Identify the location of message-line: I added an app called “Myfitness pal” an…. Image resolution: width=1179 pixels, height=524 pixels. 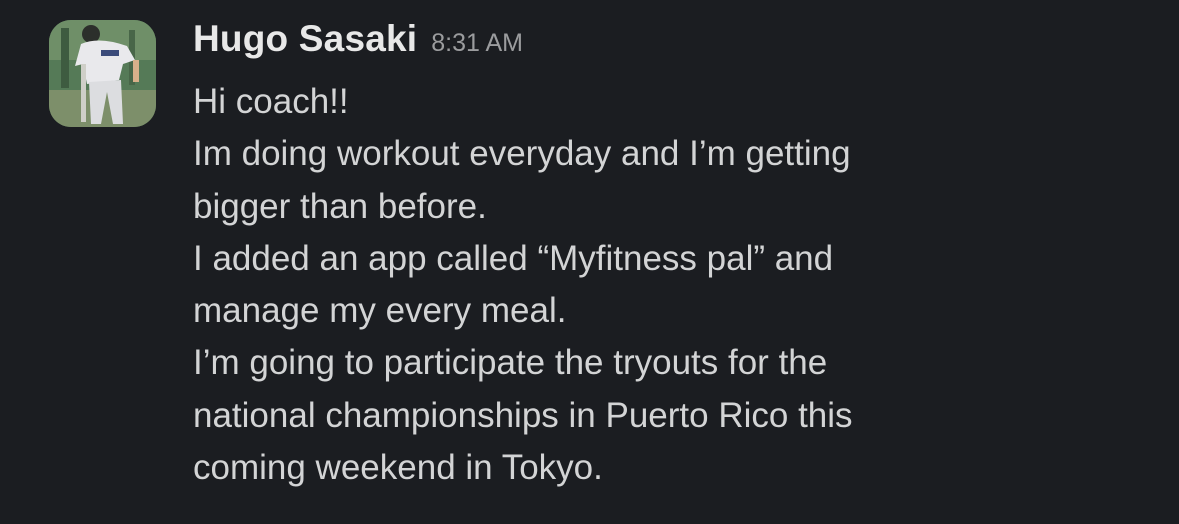
(513, 258).